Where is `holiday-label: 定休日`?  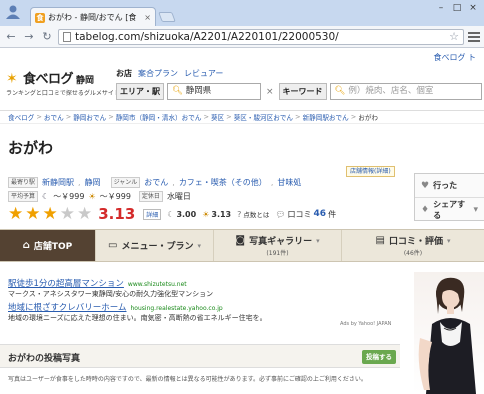 holiday-label: 定休日 is located at coordinates (150, 196).